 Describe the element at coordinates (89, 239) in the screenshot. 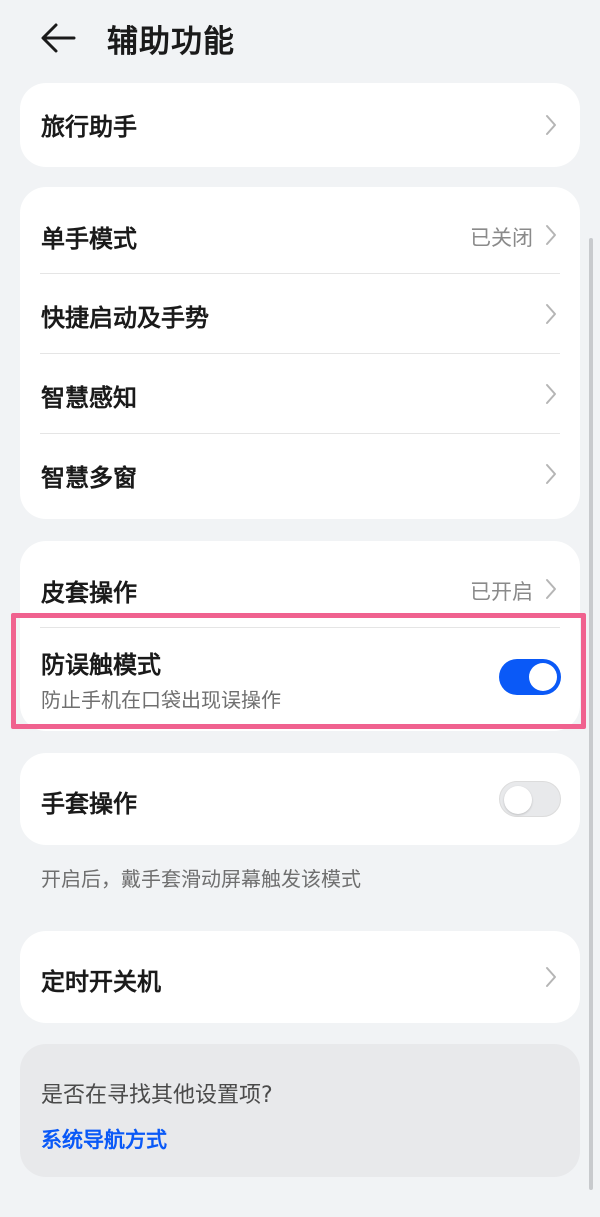

I see `row-label: 单手模式` at that location.